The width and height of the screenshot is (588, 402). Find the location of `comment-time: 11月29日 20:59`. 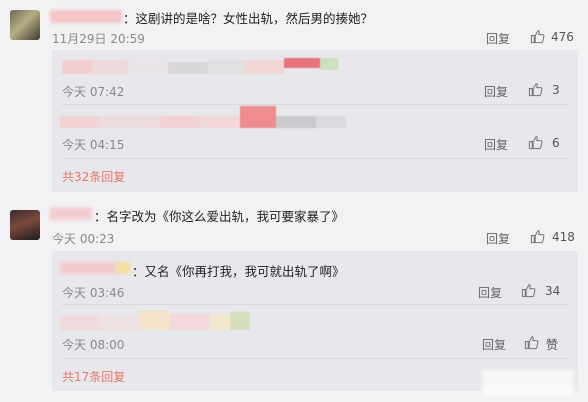

comment-time: 11月29日 20:59 is located at coordinates (98, 39).